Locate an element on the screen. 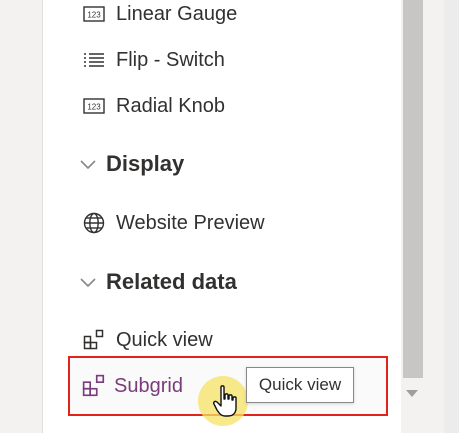 This screenshot has height=433, width=459. component-label: Subgrid is located at coordinates (148, 385).